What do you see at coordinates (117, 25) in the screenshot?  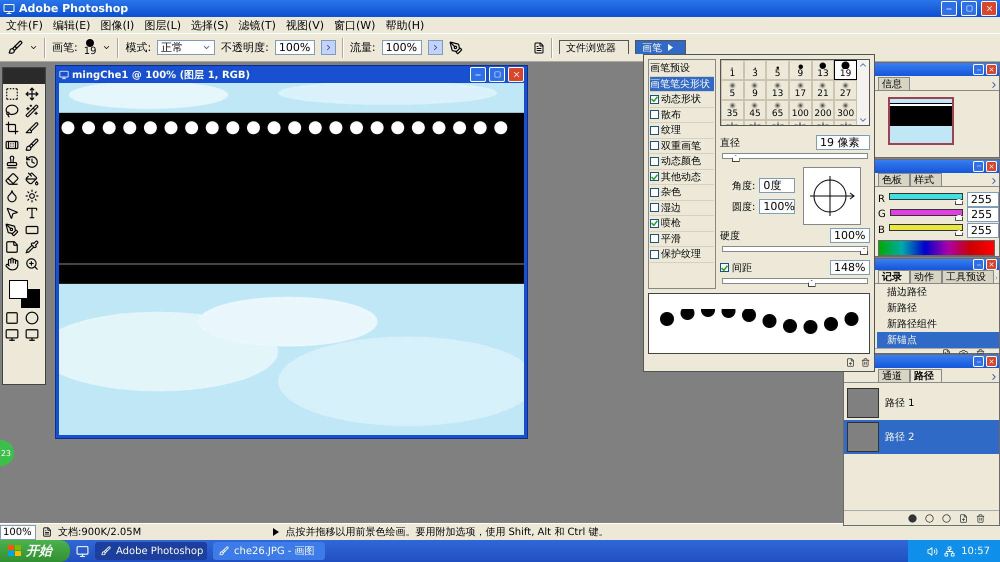 I see `menu-item: 图像(I)` at bounding box center [117, 25].